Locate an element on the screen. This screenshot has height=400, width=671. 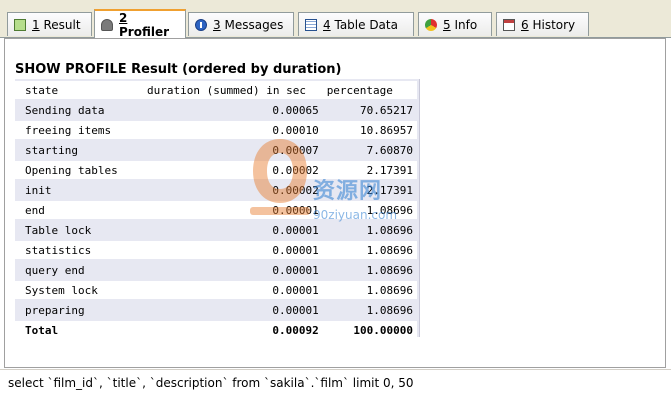
column-header-duration: duration (summed) in sec is located at coordinates (233, 90).